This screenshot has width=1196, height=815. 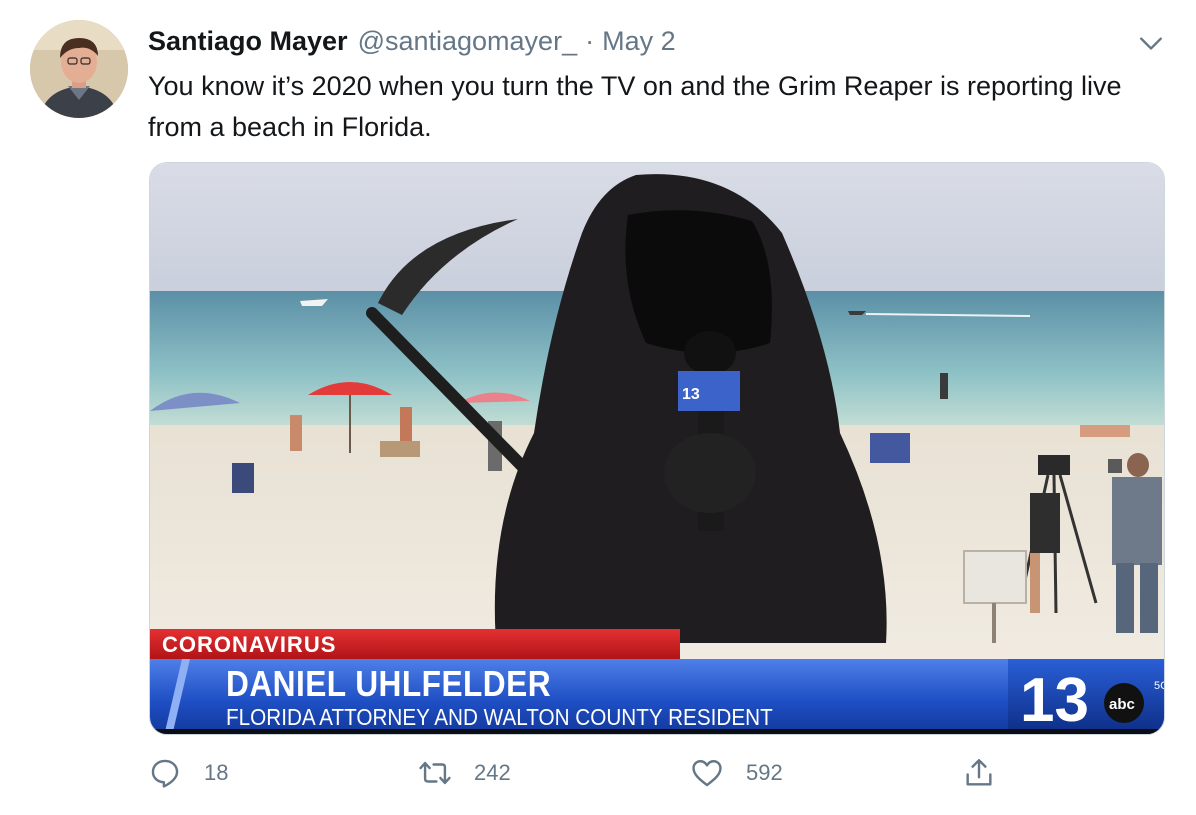 I want to click on chevron-down-icon, so click(x=1151, y=43).